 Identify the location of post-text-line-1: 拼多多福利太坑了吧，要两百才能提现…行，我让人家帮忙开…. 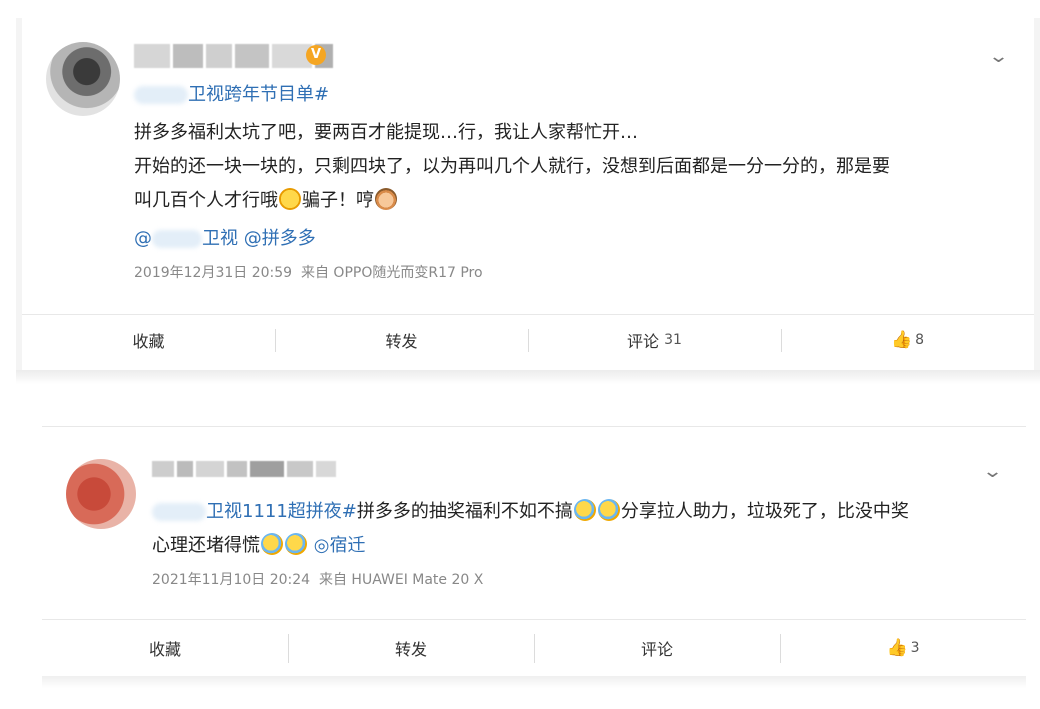
(386, 132).